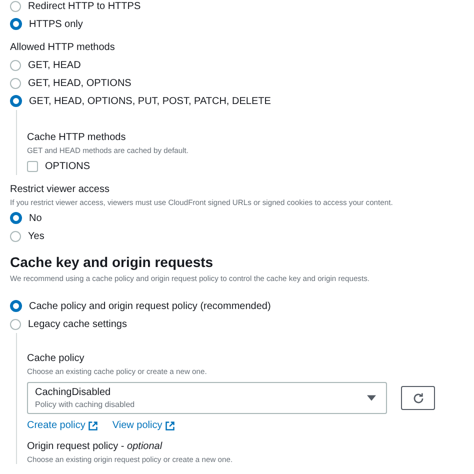  I want to click on option-label: Yes, so click(36, 236).